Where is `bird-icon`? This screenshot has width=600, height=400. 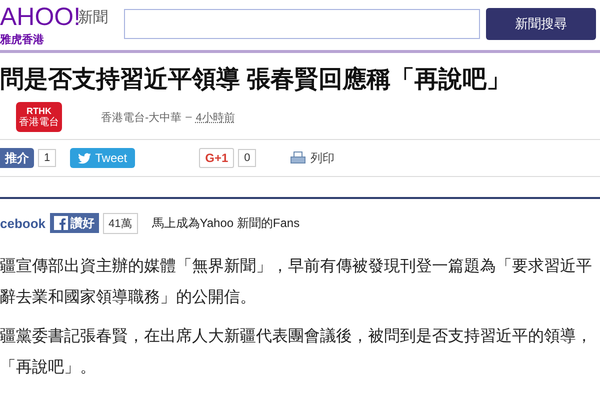
bird-icon is located at coordinates (85, 158).